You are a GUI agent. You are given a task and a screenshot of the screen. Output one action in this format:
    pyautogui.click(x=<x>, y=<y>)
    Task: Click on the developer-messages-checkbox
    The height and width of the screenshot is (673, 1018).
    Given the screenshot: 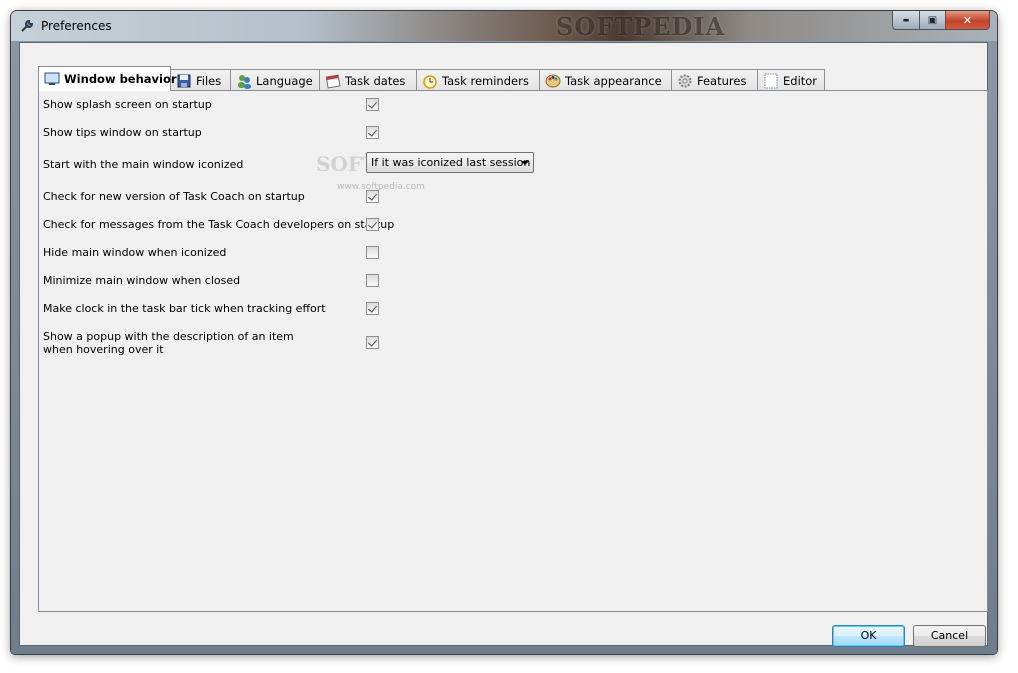 What is the action you would take?
    pyautogui.click(x=372, y=224)
    